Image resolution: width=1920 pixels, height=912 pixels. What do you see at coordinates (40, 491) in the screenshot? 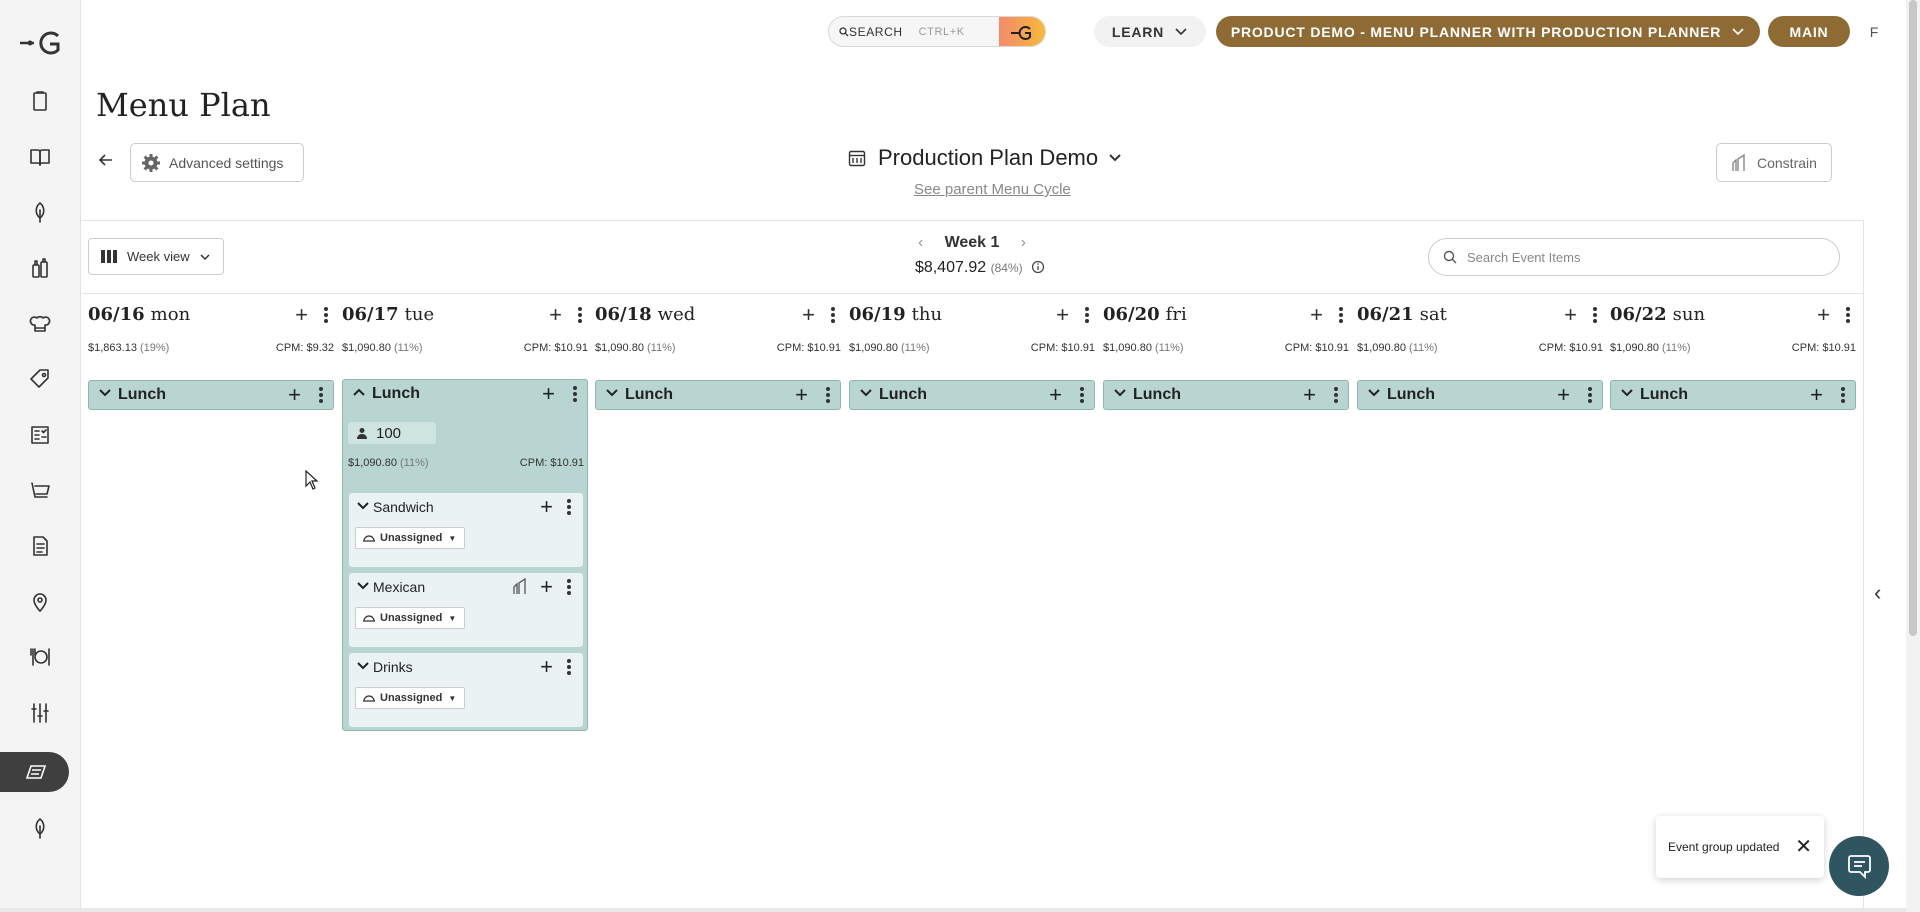
I see `cart-icon` at bounding box center [40, 491].